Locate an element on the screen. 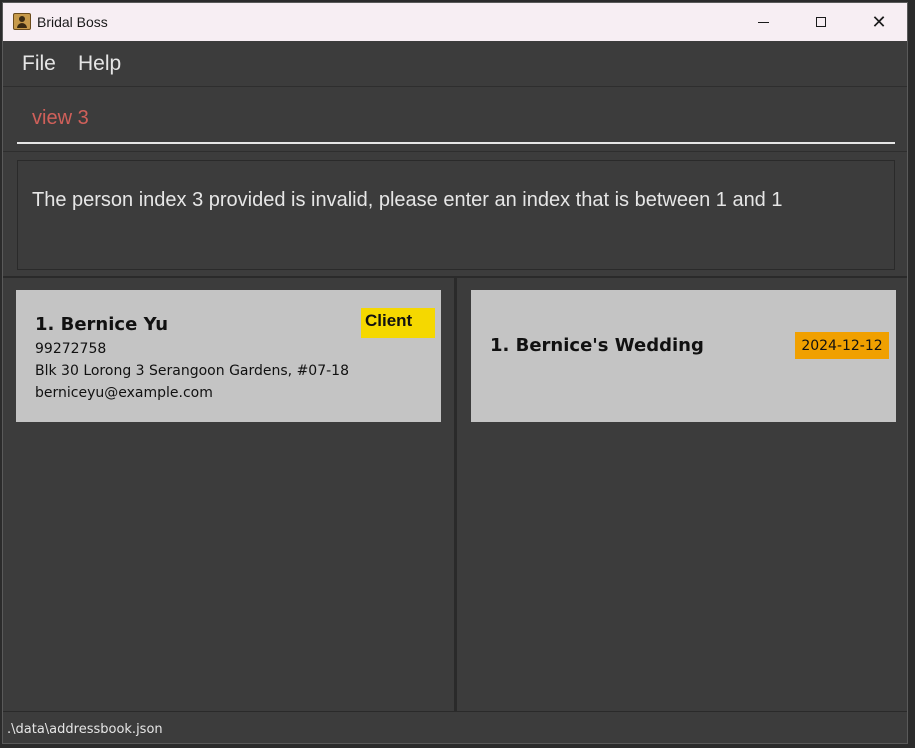  menu-file: File is located at coordinates (39, 64).